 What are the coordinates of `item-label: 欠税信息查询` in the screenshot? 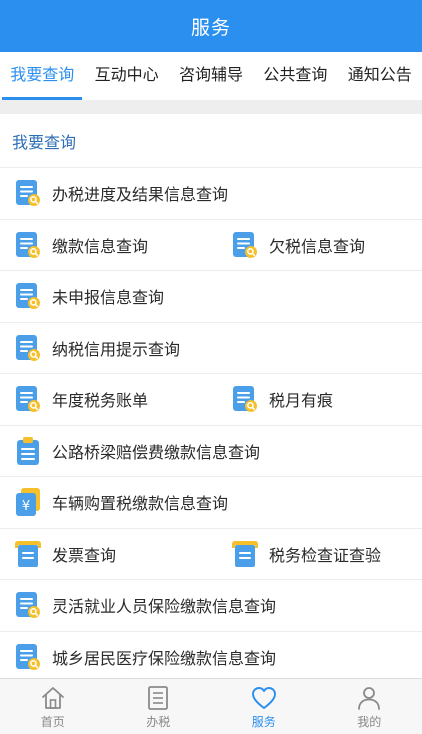 It's located at (317, 246).